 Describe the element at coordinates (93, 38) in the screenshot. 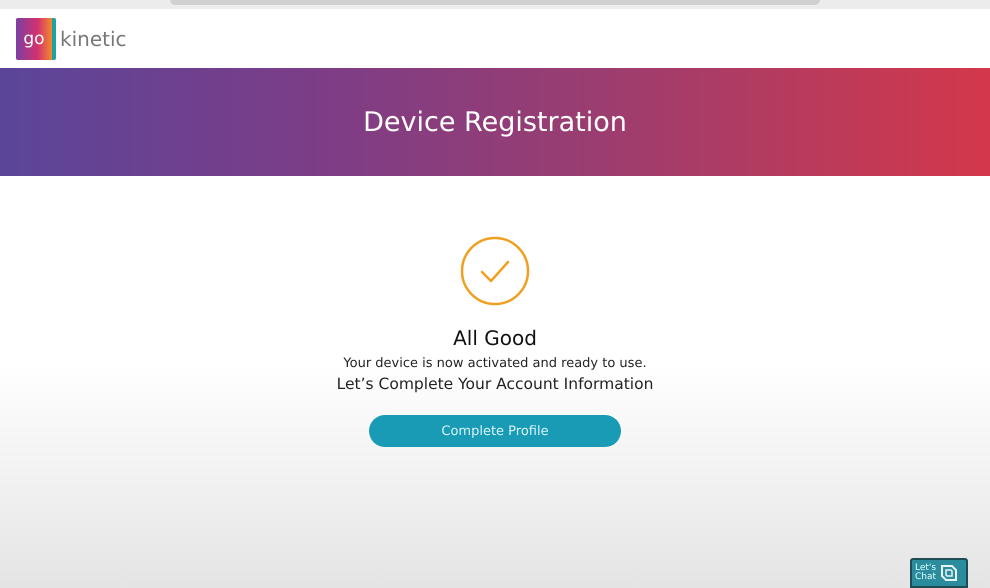

I see `logo-text: kinetic` at that location.